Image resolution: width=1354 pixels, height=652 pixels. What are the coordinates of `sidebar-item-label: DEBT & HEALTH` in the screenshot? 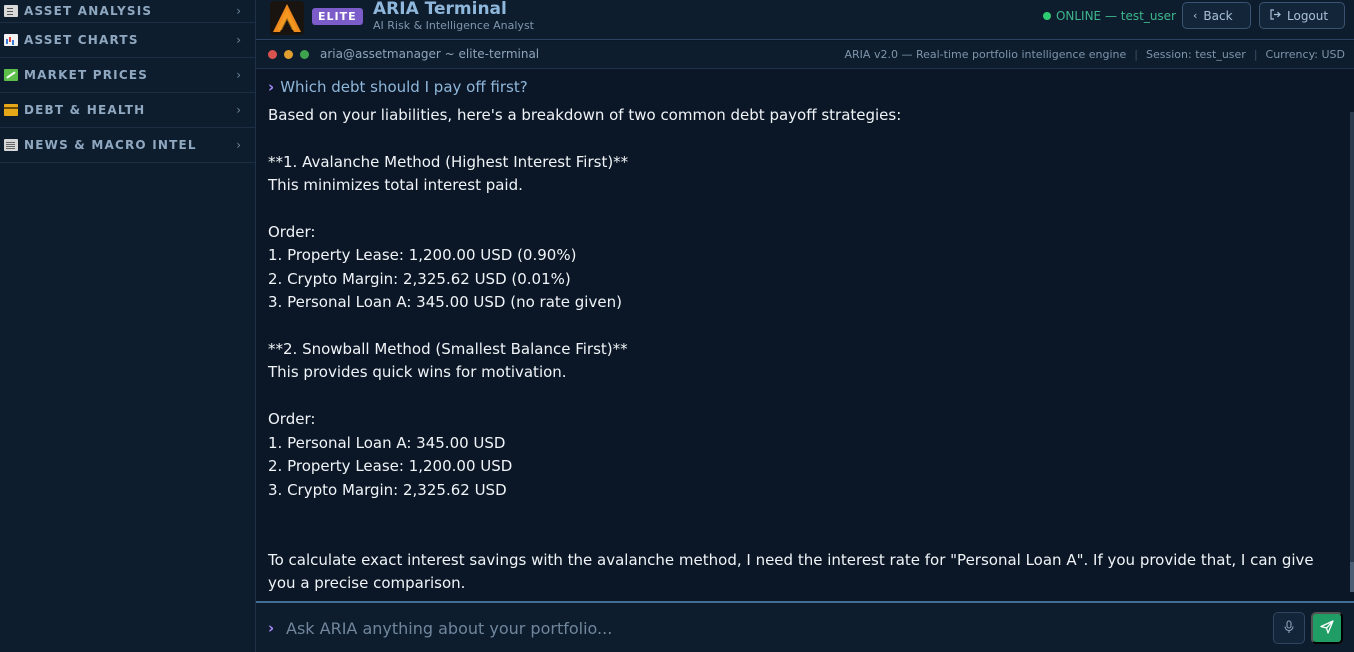 It's located at (85, 110).